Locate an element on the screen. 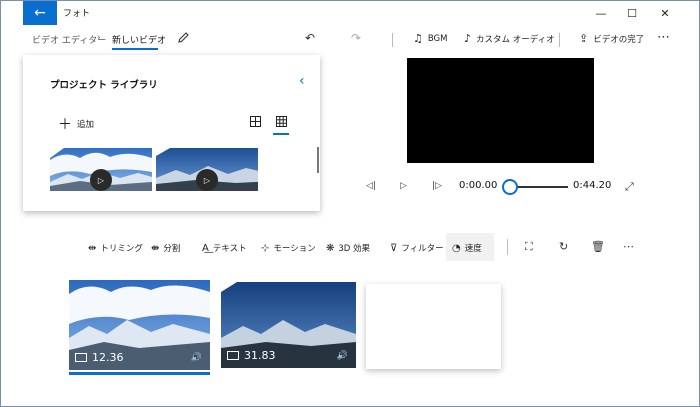 This screenshot has width=700, height=407. total-time: 0:44.20 is located at coordinates (592, 185).